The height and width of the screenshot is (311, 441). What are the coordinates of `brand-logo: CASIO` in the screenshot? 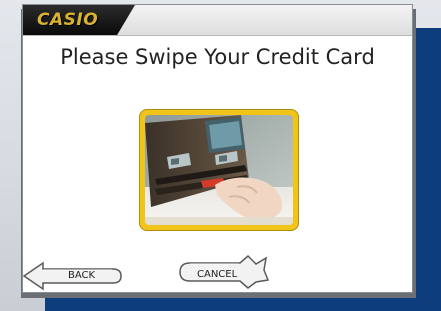 It's located at (79, 20).